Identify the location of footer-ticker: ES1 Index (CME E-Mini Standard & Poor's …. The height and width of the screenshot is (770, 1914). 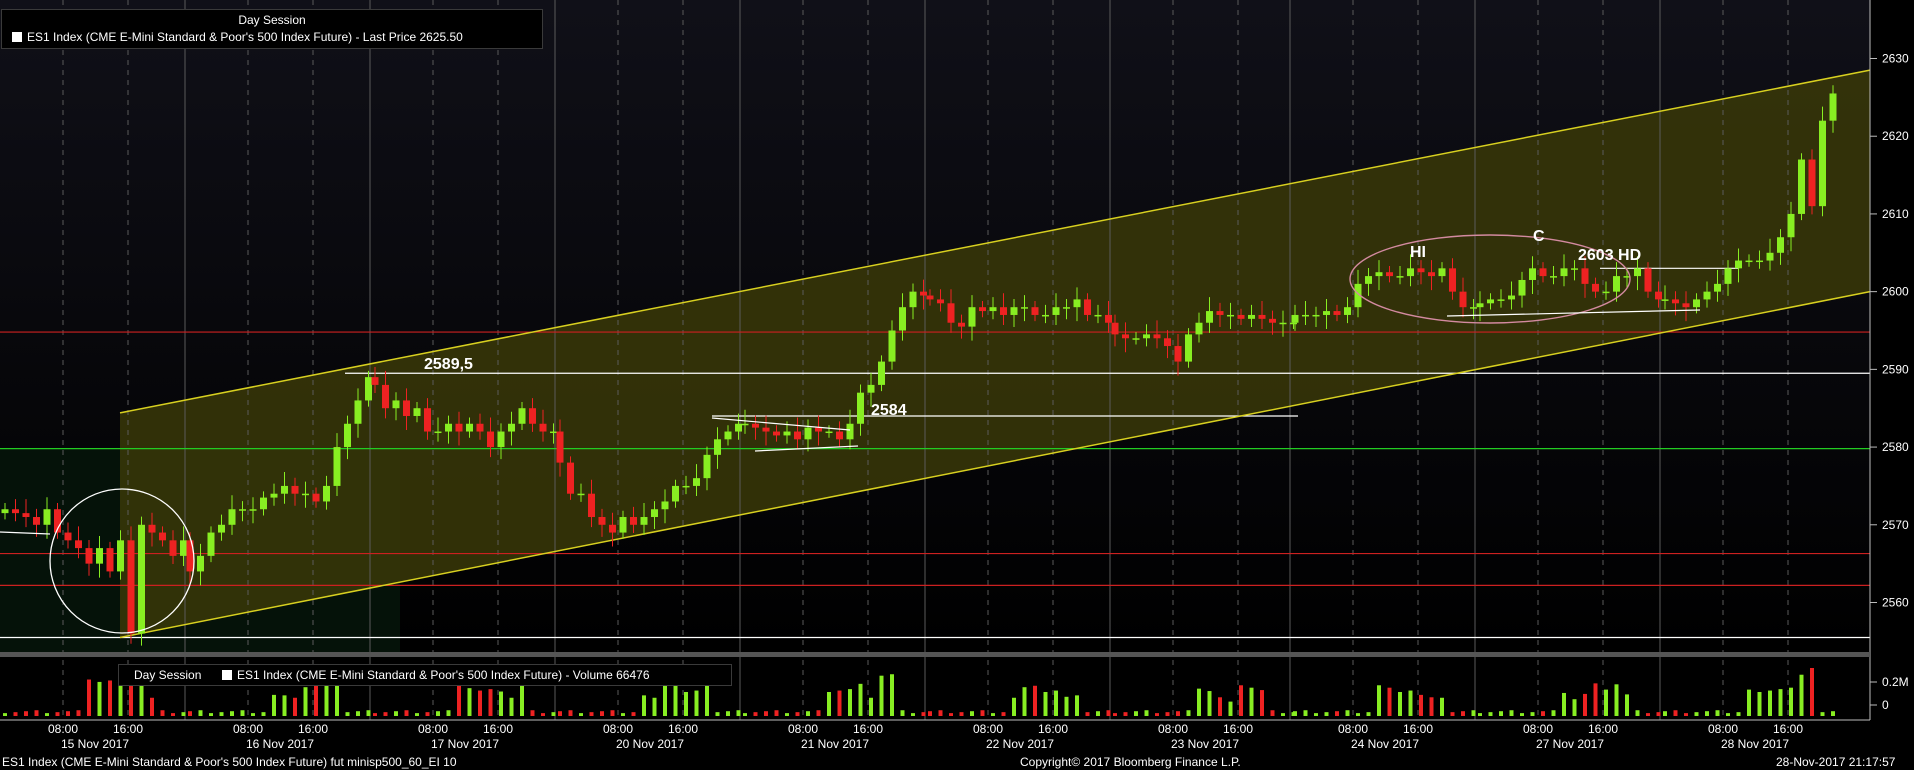
(229, 762).